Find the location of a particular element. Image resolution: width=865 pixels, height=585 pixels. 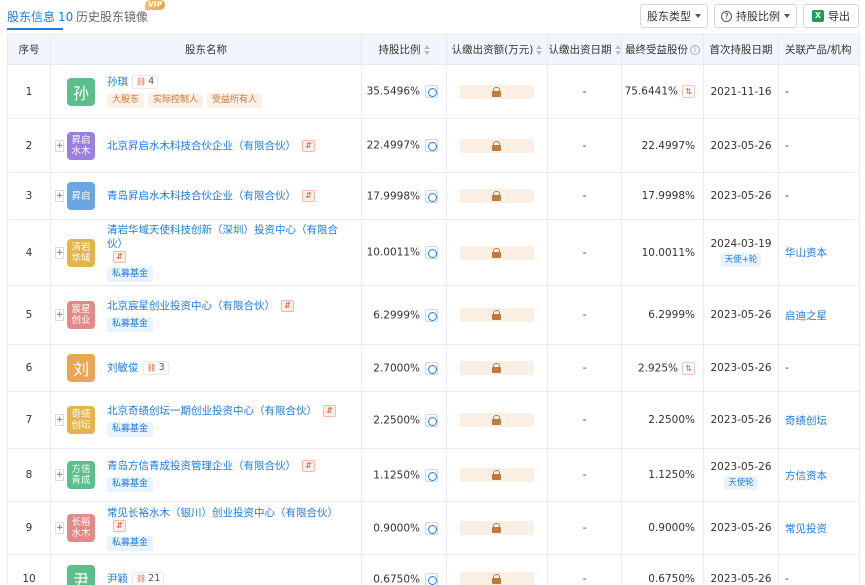

shareholder-name-link: 北京宸星创业投资中心（有限合伙） is located at coordinates (191, 306).